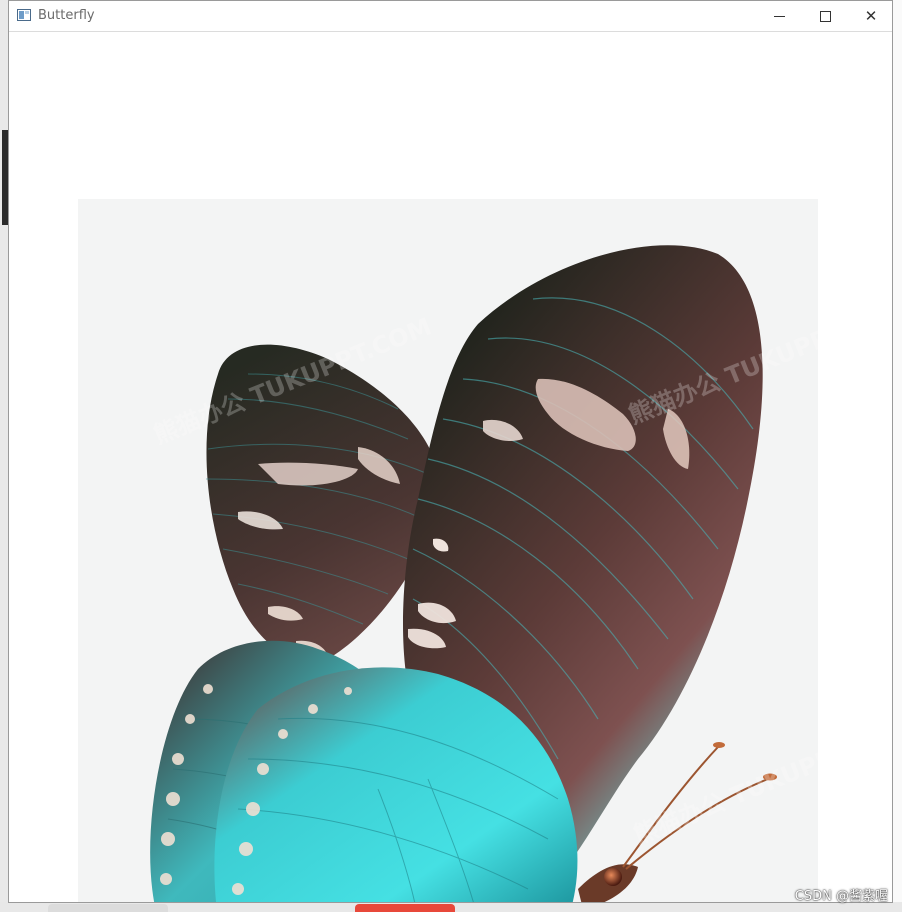  I want to click on background-taskbar-strip, so click(451, 907).